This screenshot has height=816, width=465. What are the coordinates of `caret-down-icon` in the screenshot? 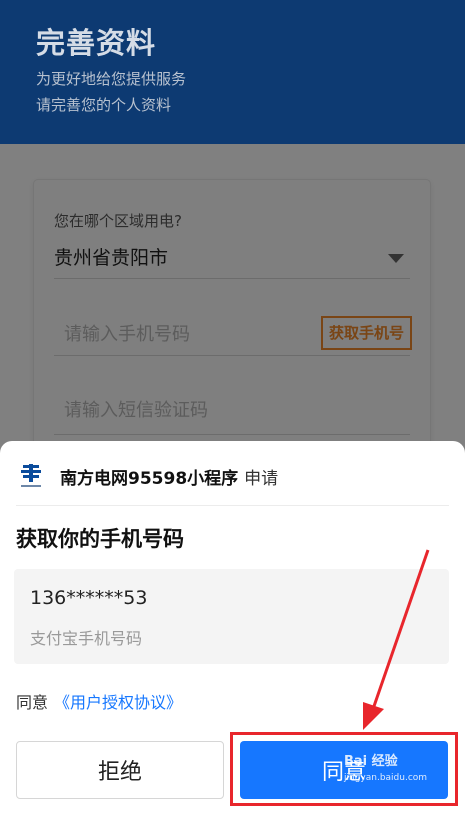 It's located at (396, 258).